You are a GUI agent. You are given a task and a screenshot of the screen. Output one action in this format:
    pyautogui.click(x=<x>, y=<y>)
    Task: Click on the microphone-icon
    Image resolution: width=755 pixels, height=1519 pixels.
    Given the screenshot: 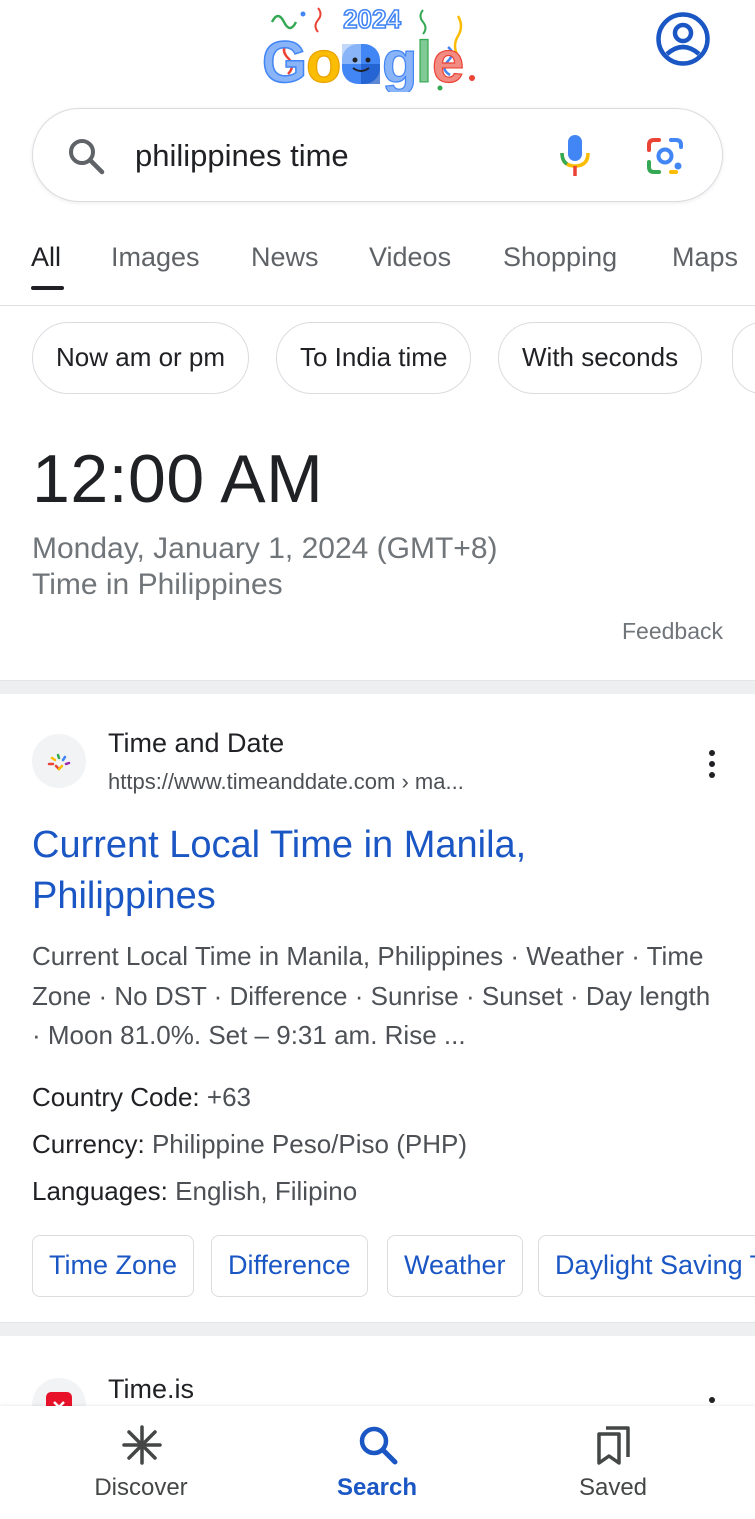 What is the action you would take?
    pyautogui.click(x=575, y=156)
    